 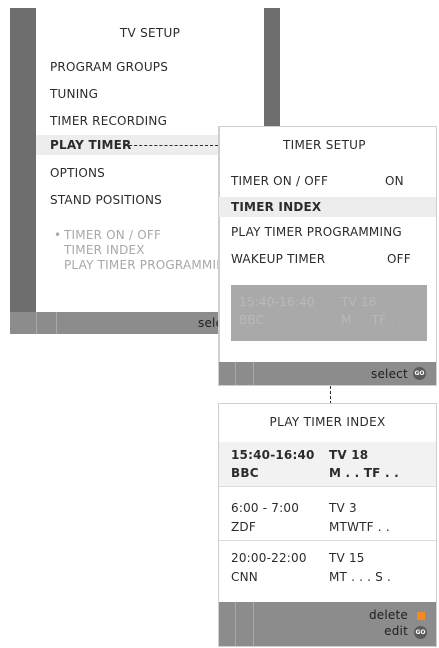 I want to click on entry-days: MTWTF . ., so click(x=359, y=527).